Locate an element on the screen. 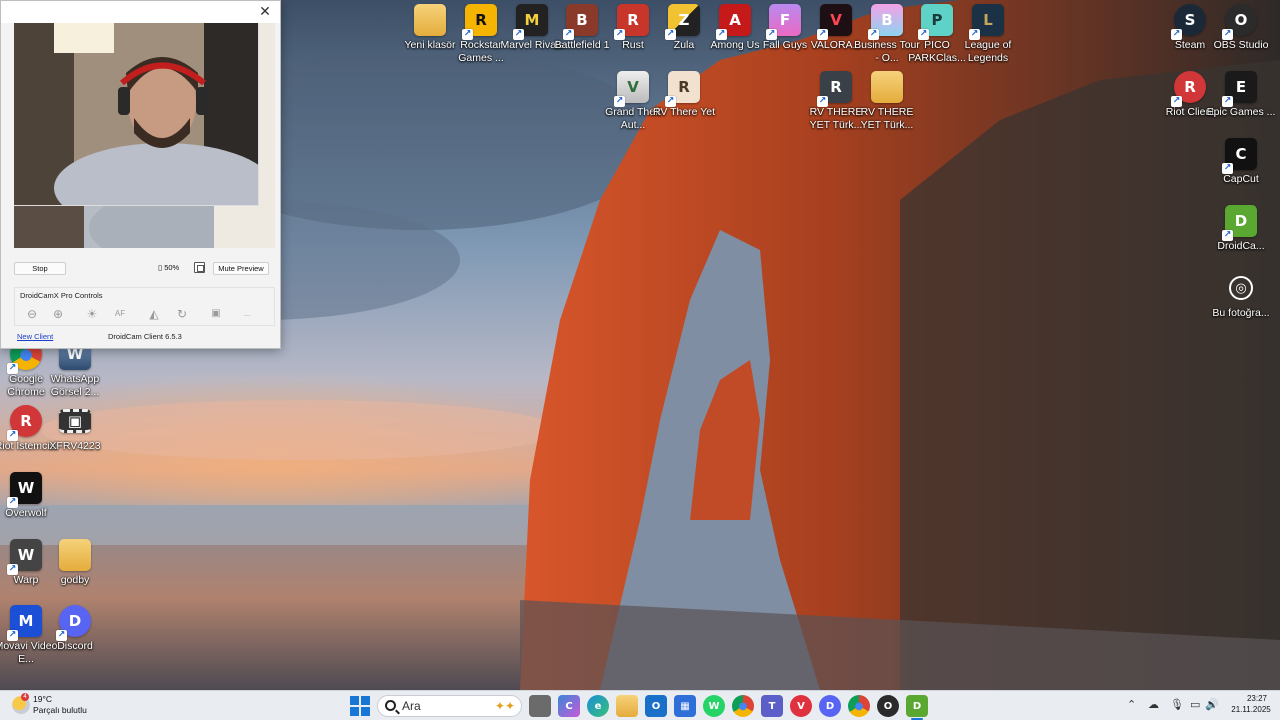 The image size is (1280, 720). clock-date: 21.11.2025 is located at coordinates (1251, 709).